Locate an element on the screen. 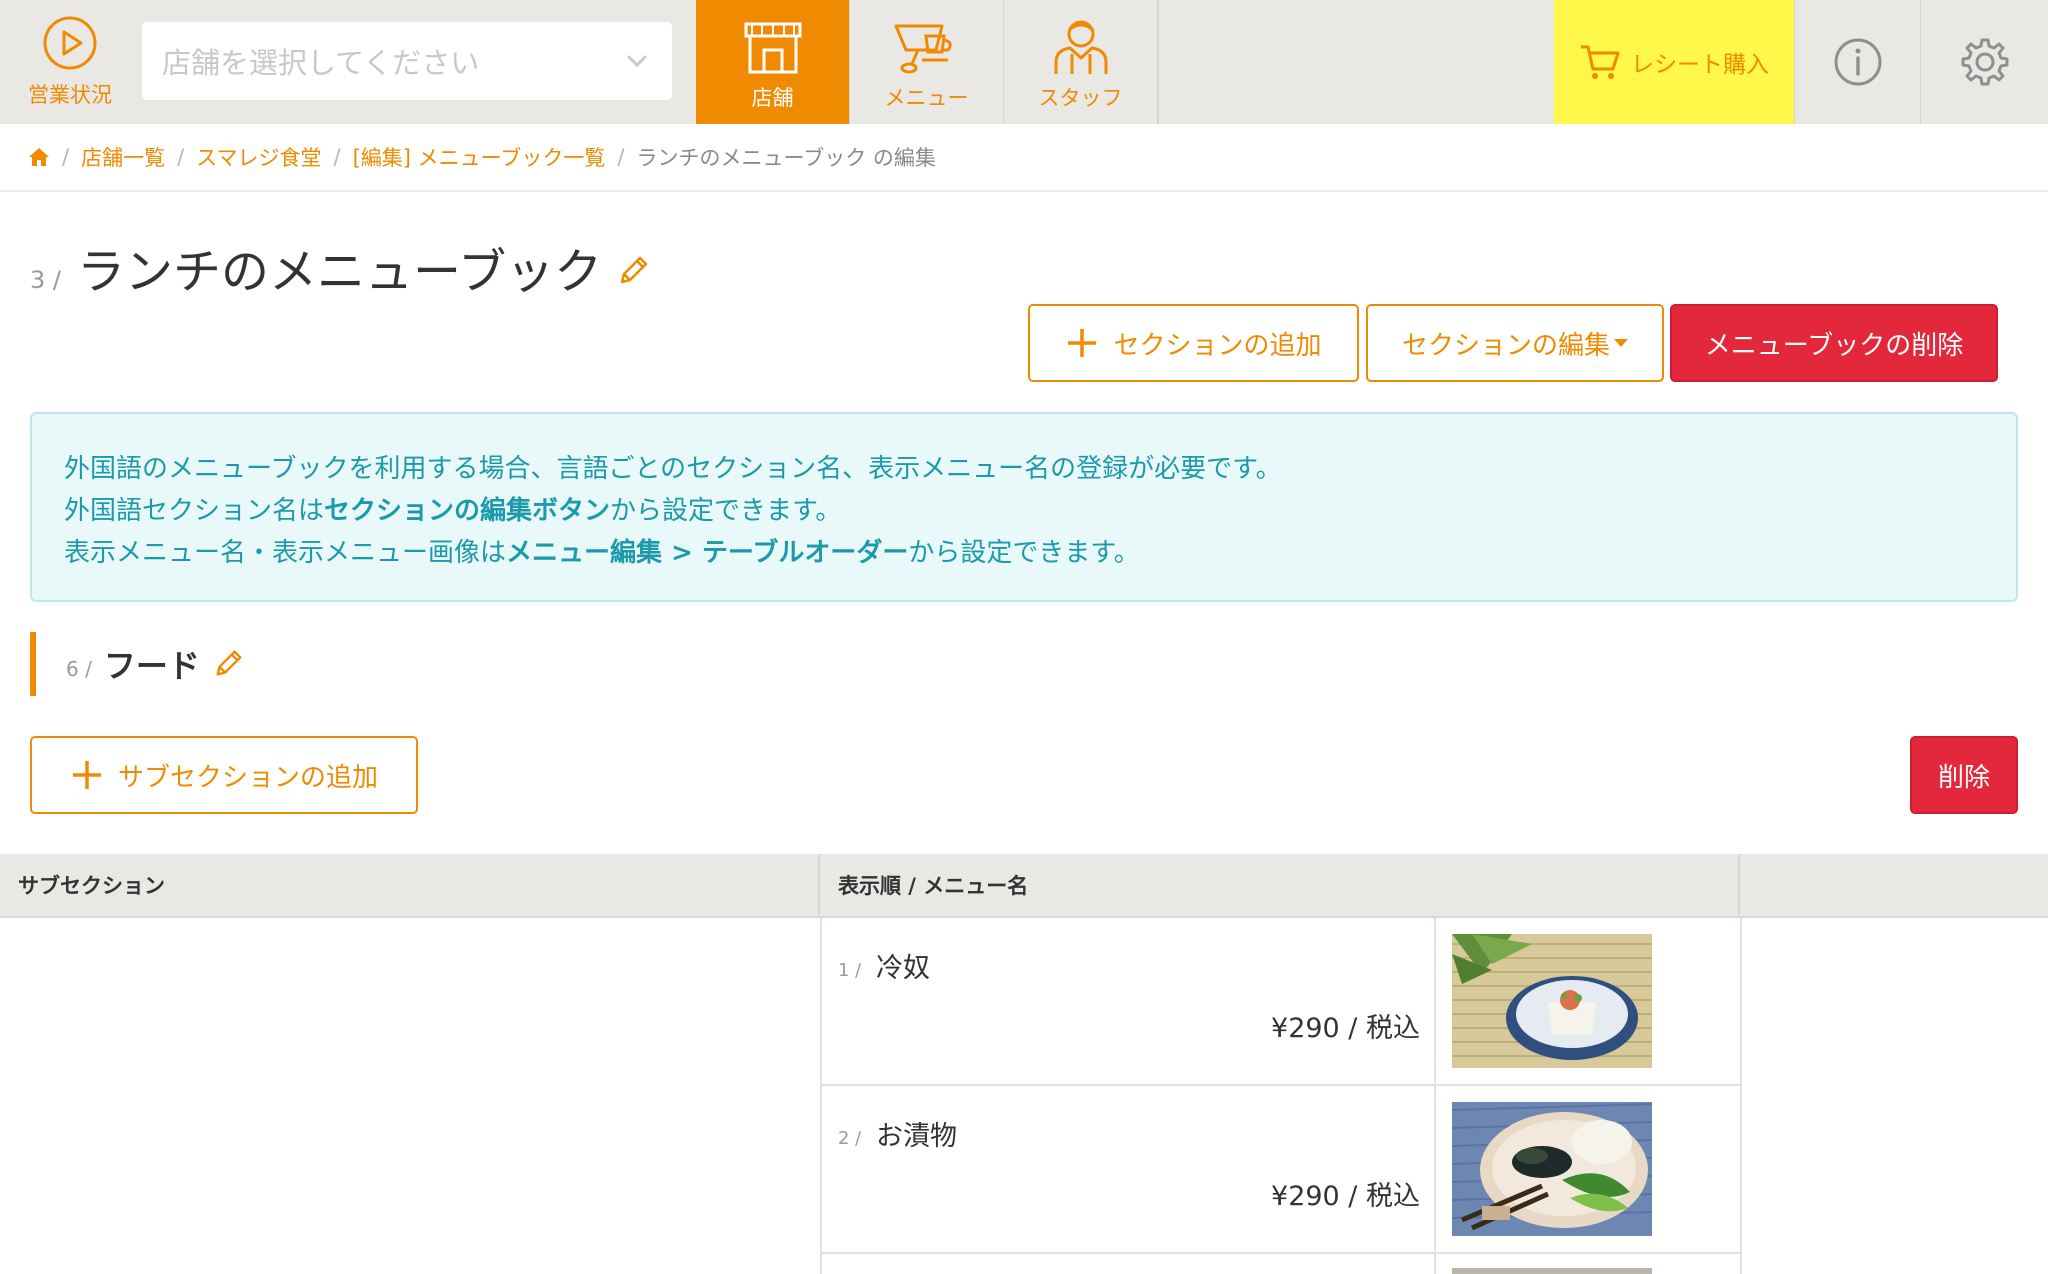 This screenshot has width=2048, height=1274. section-header: 6 / フード is located at coordinates (137, 664).